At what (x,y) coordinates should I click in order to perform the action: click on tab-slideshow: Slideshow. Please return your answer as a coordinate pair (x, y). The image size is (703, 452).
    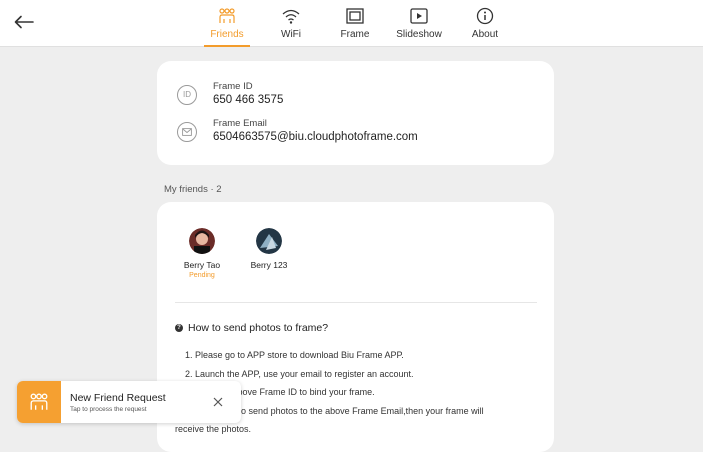
    Looking at the image, I should click on (419, 25).